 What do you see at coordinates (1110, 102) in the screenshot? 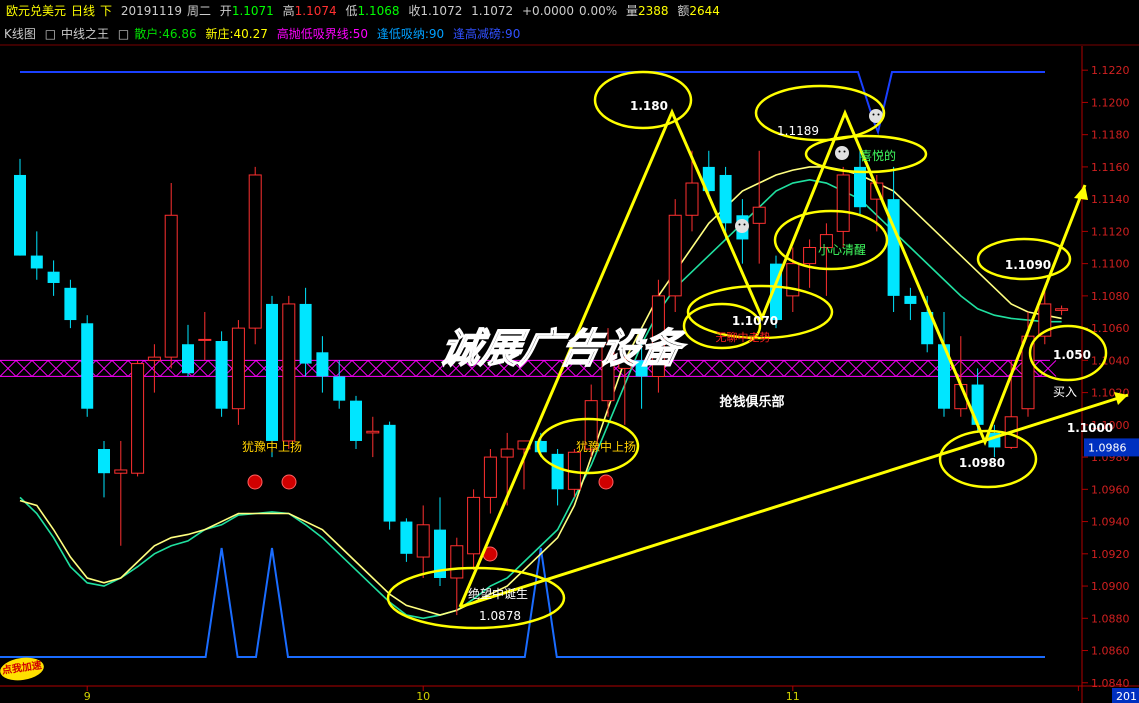
I see `y-tick-label: 1.1200` at bounding box center [1110, 102].